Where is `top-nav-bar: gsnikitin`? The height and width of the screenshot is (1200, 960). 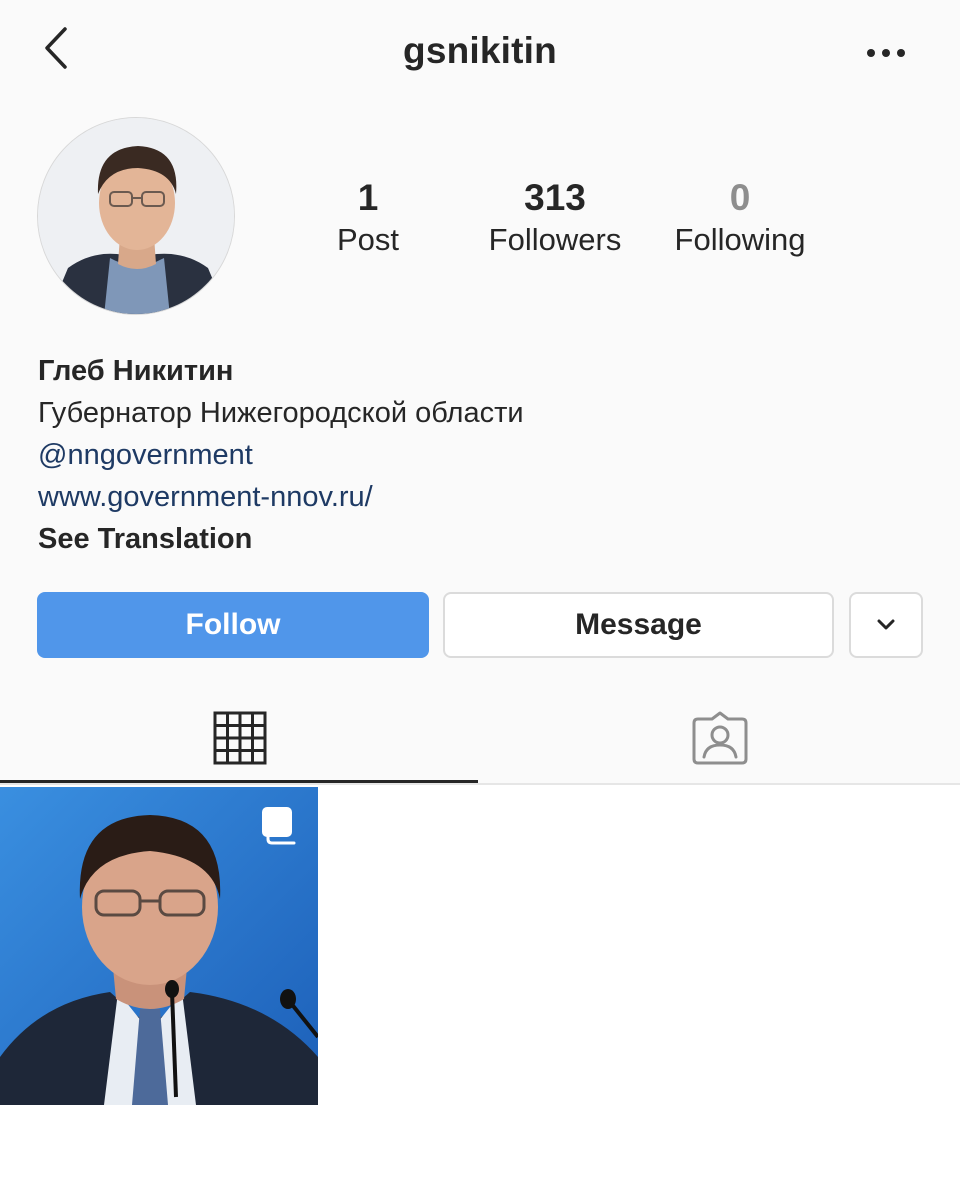 top-nav-bar: gsnikitin is located at coordinates (480, 55).